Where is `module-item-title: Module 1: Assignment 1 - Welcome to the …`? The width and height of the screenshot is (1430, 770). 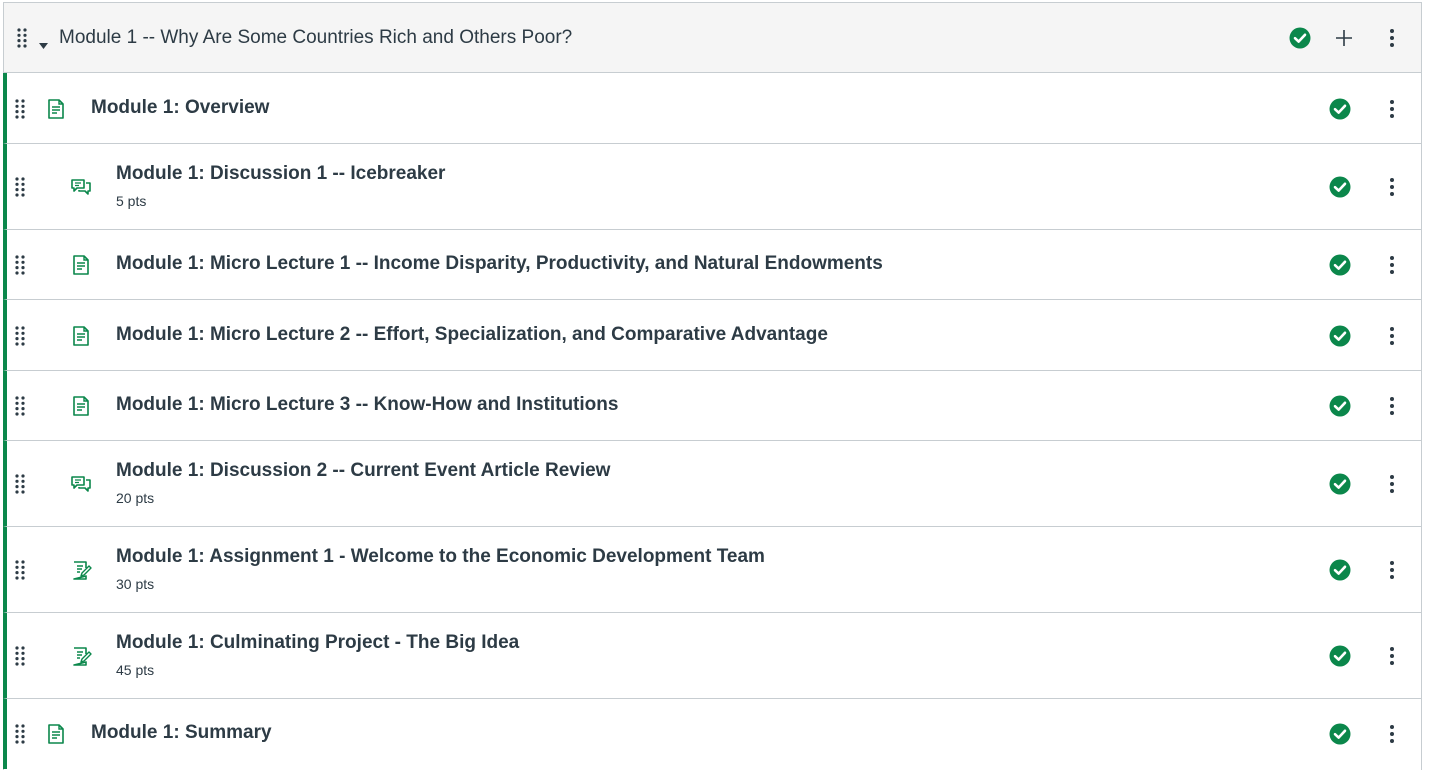
module-item-title: Module 1: Assignment 1 - Welcome to the … is located at coordinates (440, 557).